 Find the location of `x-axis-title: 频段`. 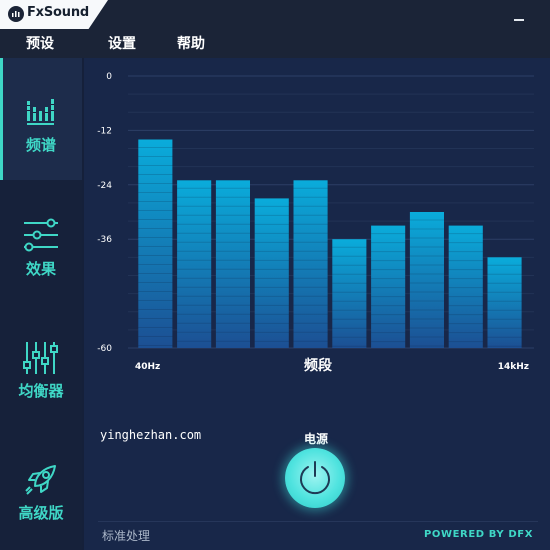

x-axis-title: 频段 is located at coordinates (318, 365).